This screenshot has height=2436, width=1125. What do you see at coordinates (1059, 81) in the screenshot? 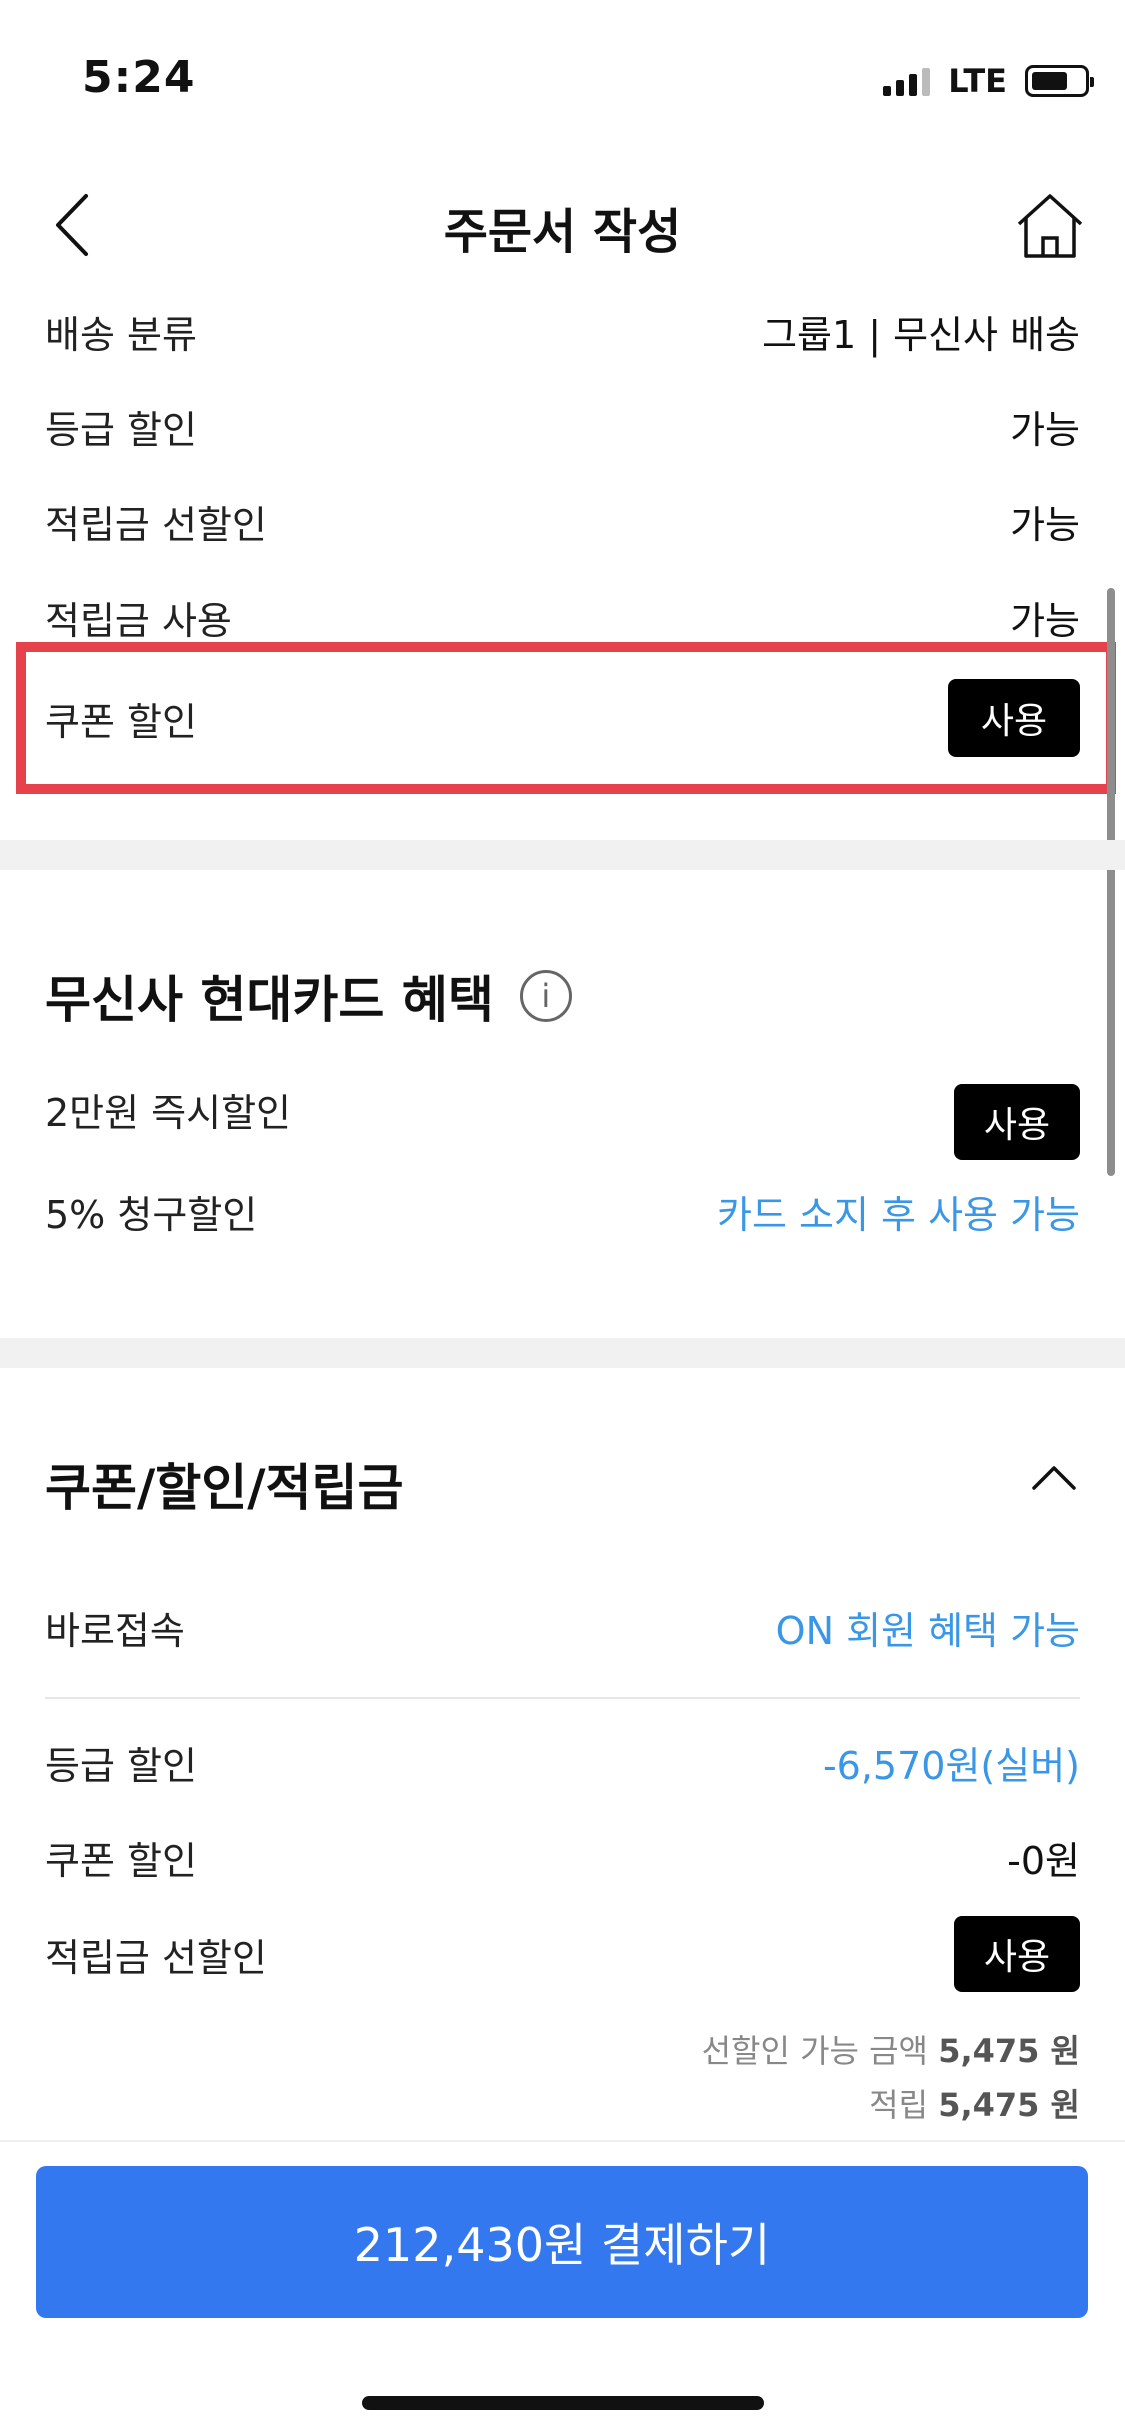
I see `battery-icon` at bounding box center [1059, 81].